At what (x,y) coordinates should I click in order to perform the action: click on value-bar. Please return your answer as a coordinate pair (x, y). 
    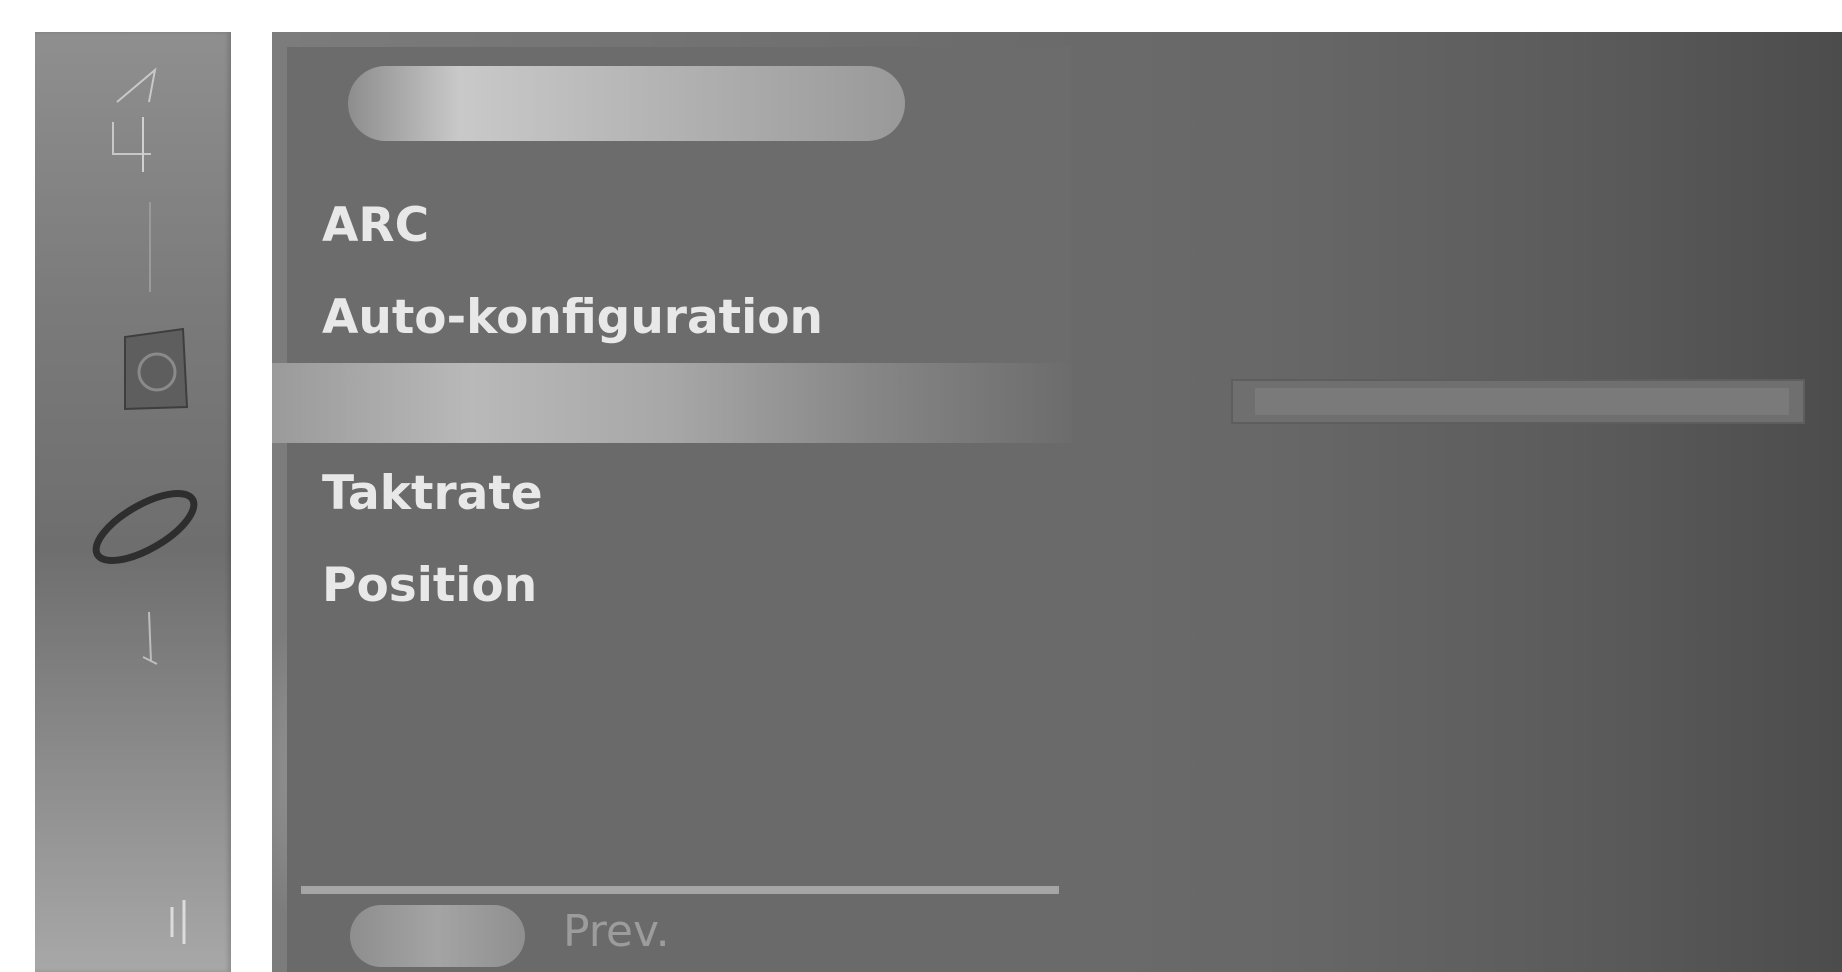
    Looking at the image, I should click on (1518, 401).